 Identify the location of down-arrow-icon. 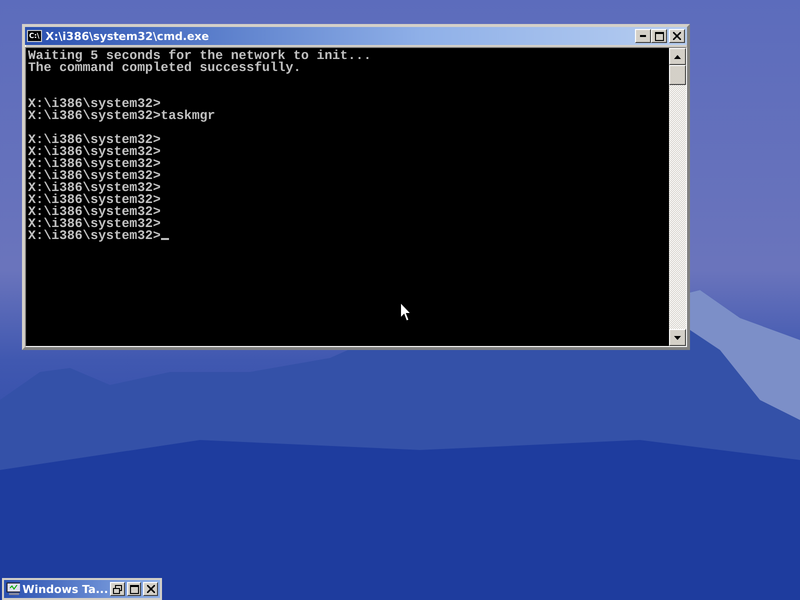
(677, 338).